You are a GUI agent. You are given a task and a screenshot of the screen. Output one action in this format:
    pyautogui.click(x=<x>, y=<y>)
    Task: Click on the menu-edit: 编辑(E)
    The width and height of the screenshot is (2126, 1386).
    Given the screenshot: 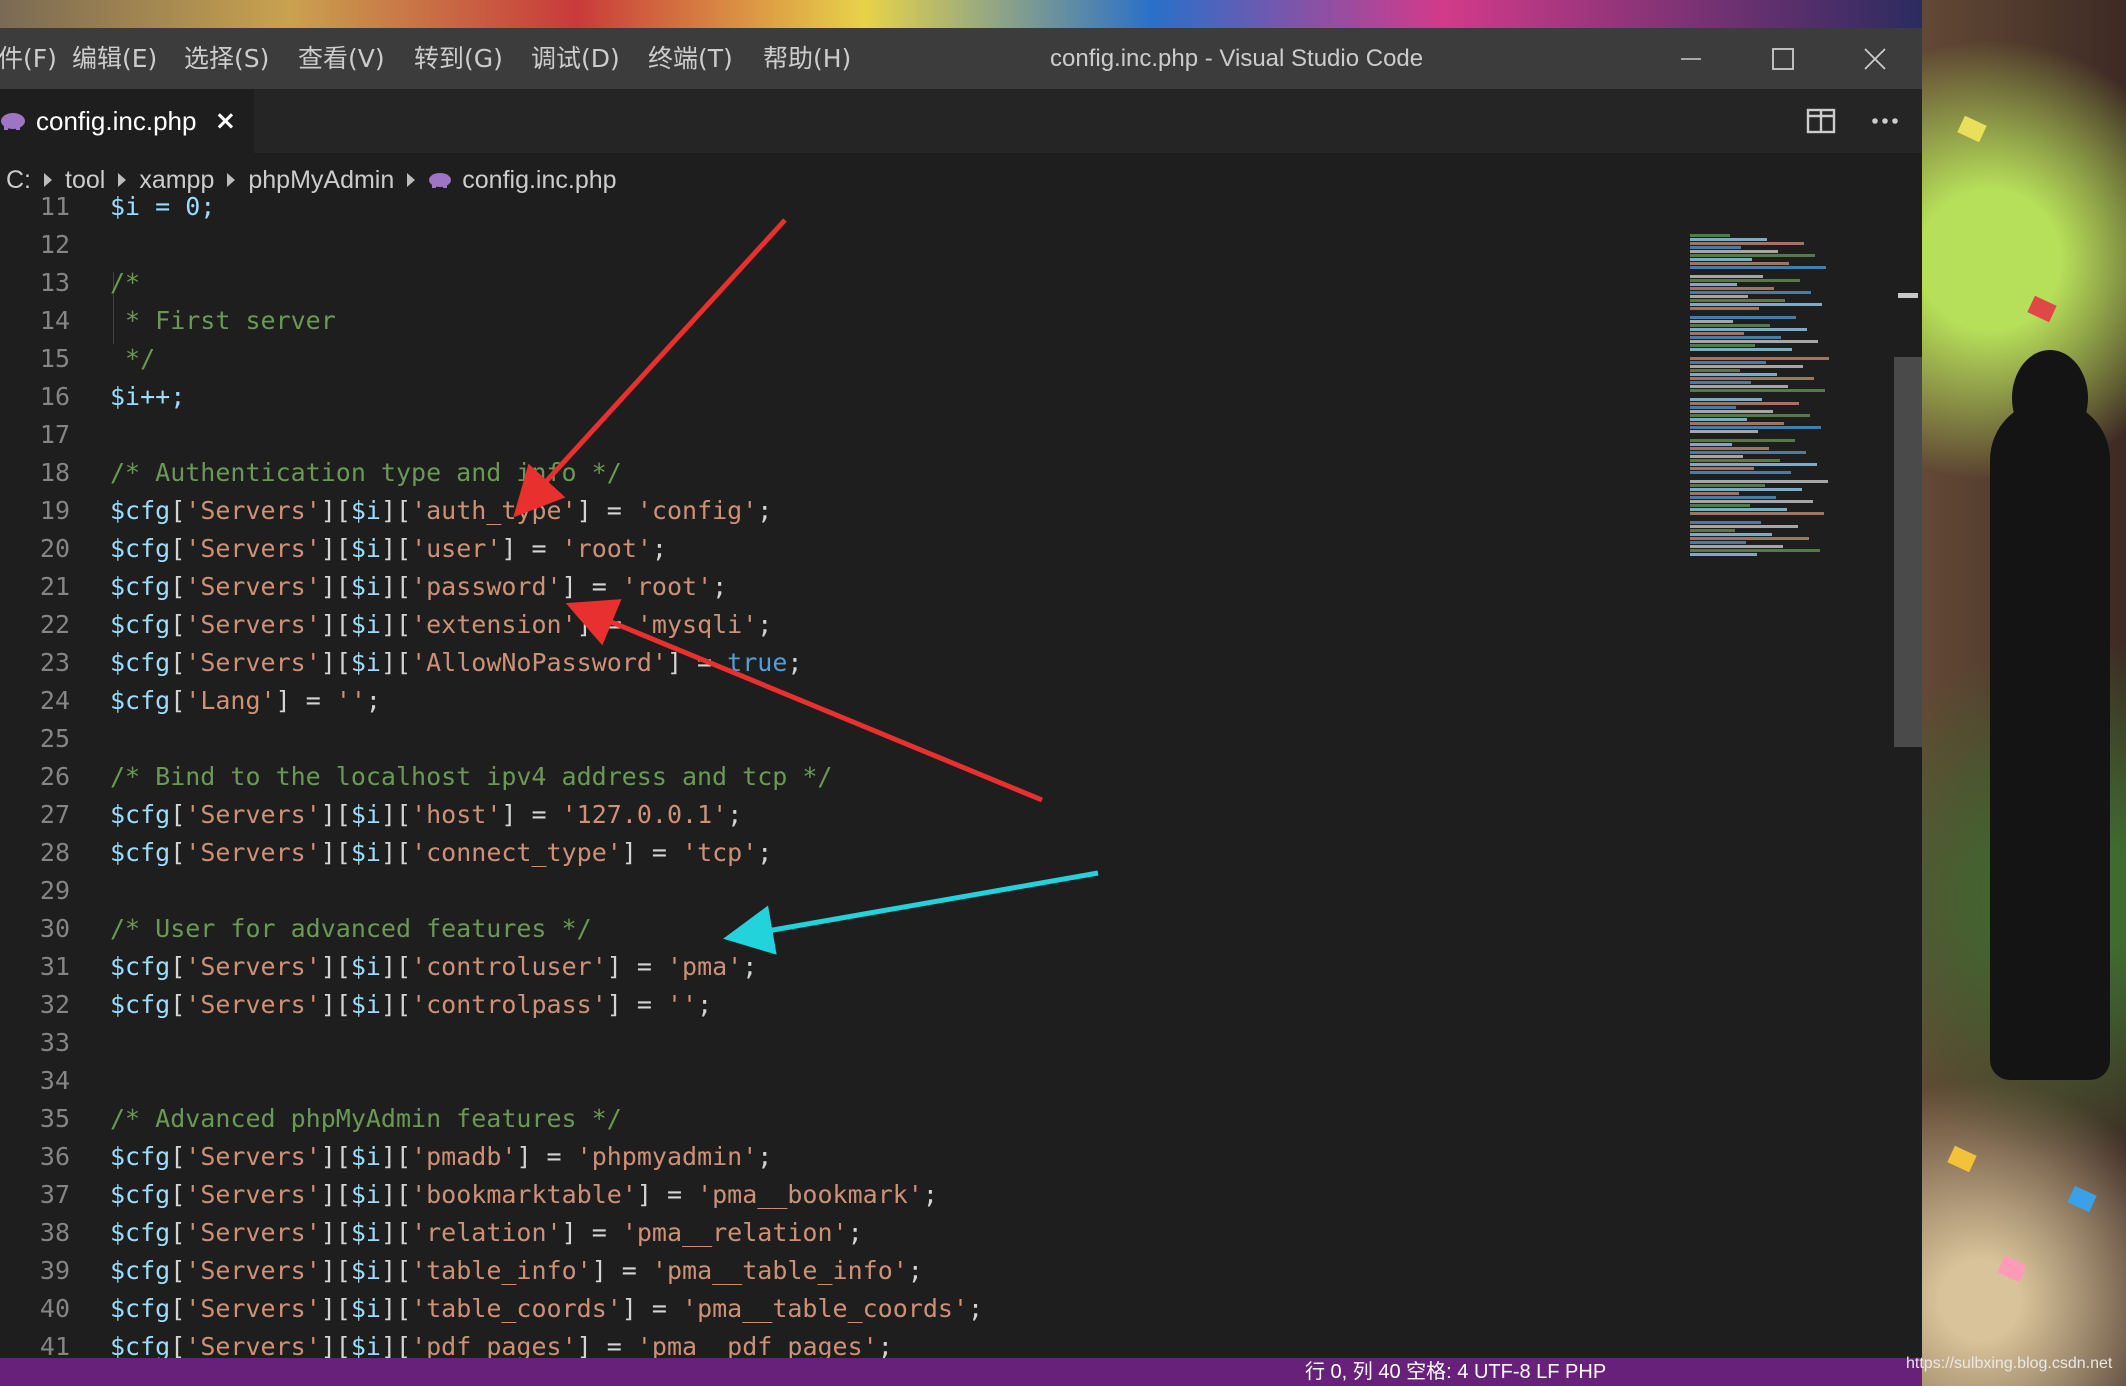 What is the action you would take?
    pyautogui.click(x=114, y=58)
    